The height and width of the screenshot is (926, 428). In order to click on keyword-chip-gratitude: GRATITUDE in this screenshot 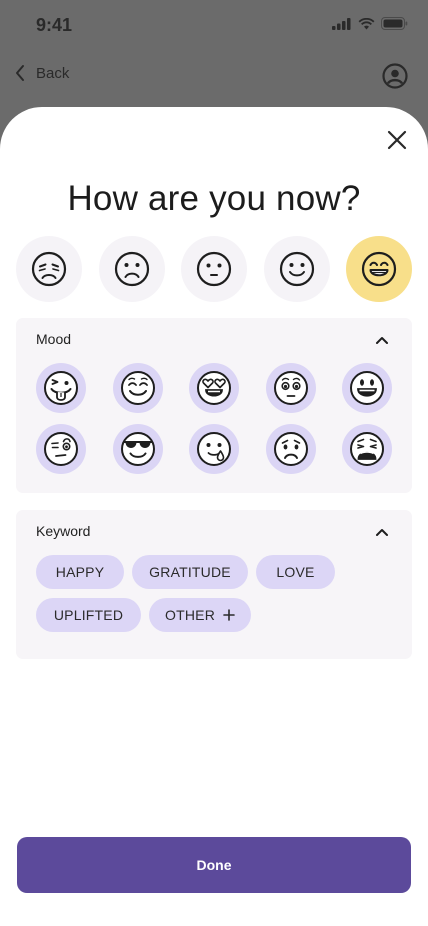, I will do `click(190, 572)`.